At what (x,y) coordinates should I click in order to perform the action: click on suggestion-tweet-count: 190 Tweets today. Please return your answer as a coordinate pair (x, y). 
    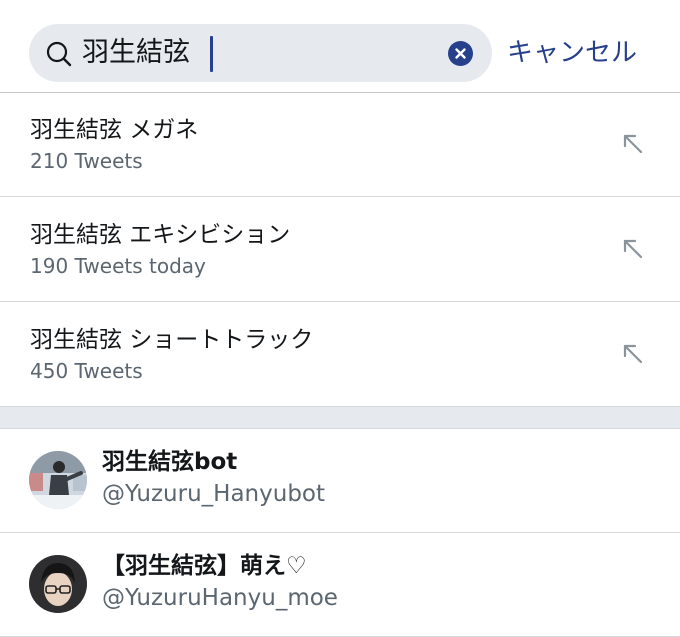
    Looking at the image, I should click on (118, 266).